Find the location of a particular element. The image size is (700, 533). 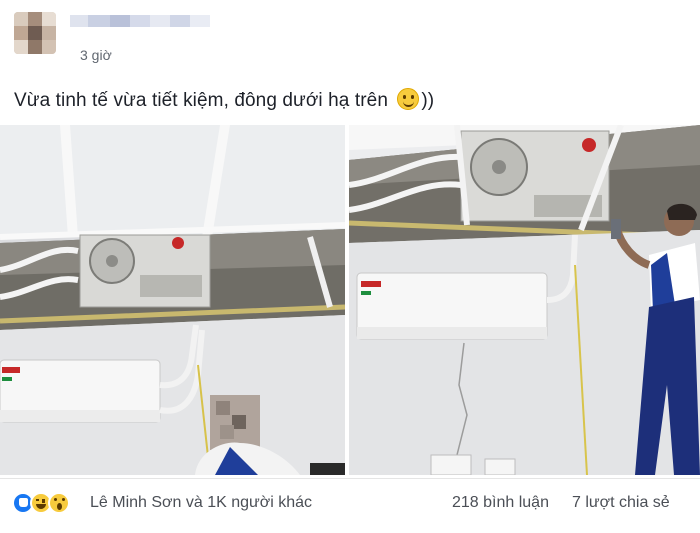

reactors-summary: Lê Minh Sơn và 1K người khác is located at coordinates (201, 503).